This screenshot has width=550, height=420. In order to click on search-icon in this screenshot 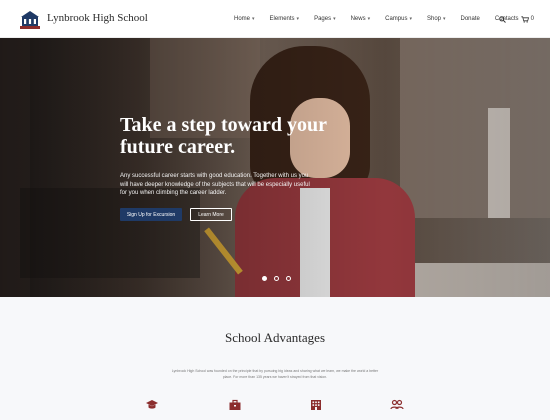, I will do `click(502, 19)`.